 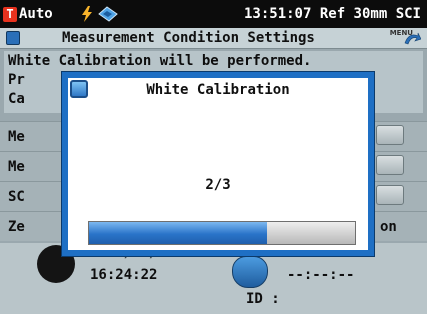 What do you see at coordinates (178, 233) in the screenshot?
I see `progress-fill` at bounding box center [178, 233].